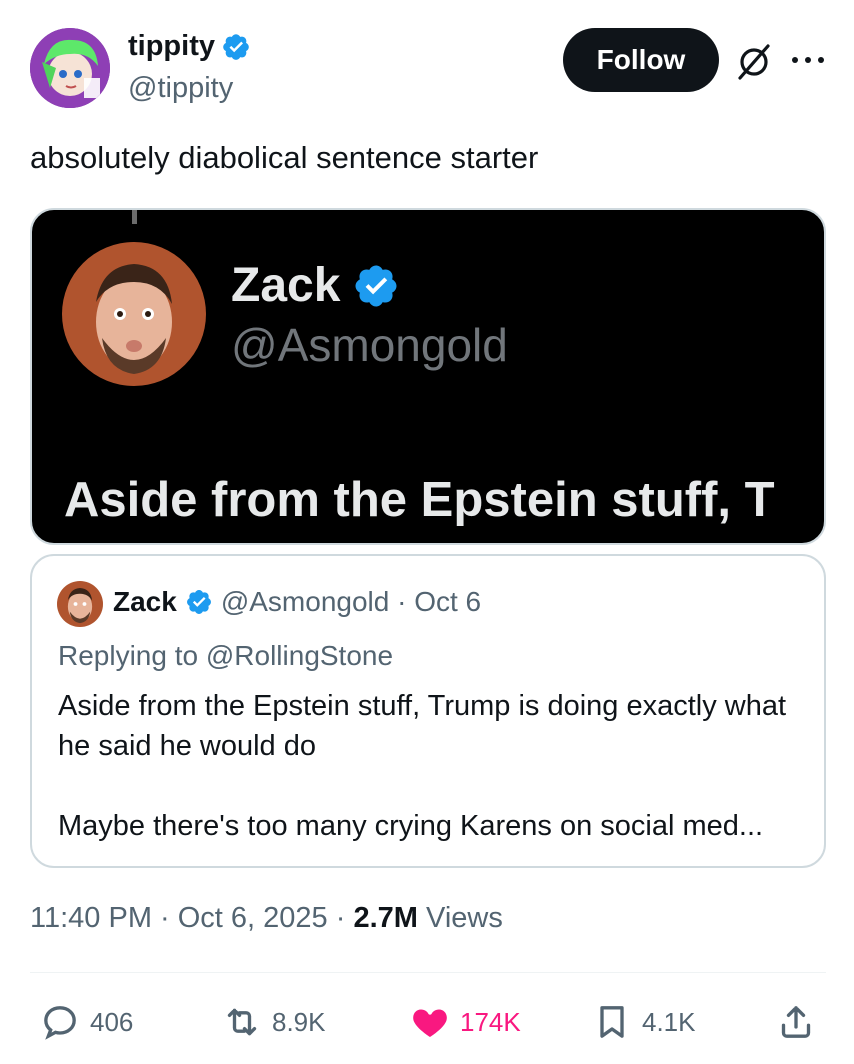 This screenshot has width=854, height=1064. I want to click on tweet-meta: 11:40 PM · Oct 6, 2025 · 2.7M Views, so click(266, 918).